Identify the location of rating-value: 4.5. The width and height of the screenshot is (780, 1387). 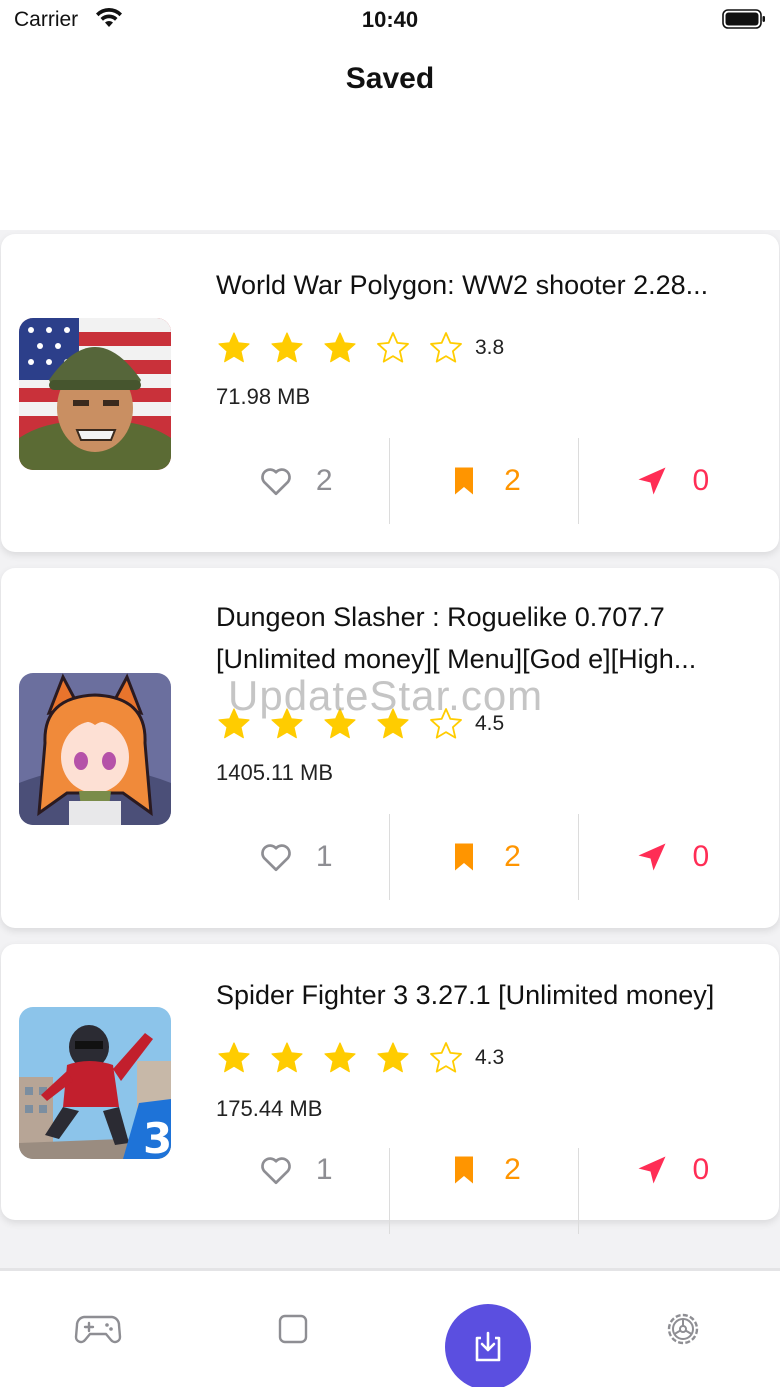
(490, 723).